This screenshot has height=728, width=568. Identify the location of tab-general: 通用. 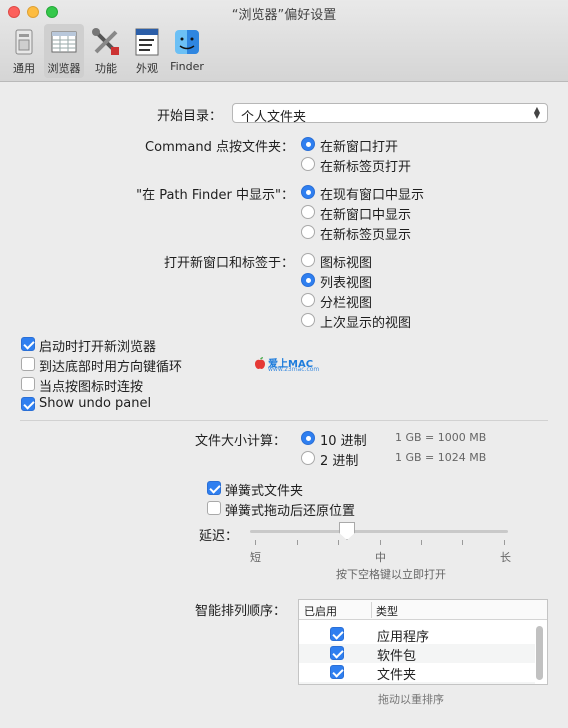
(24, 51).